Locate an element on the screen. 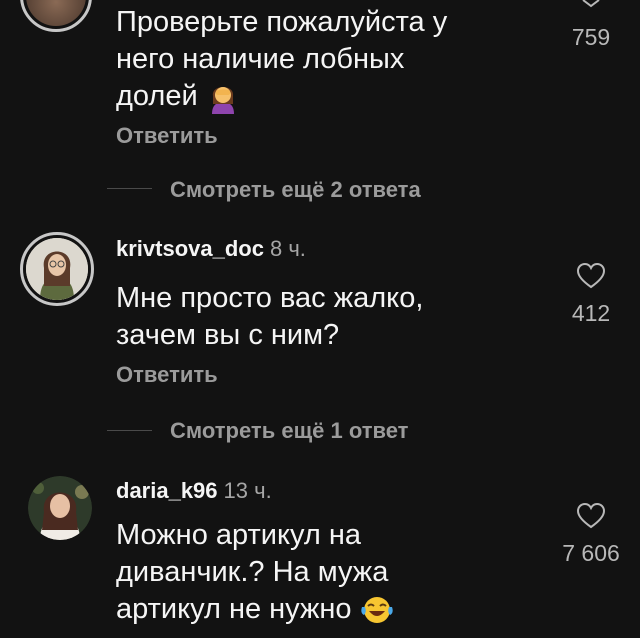 Image resolution: width=640 pixels, height=638 pixels. username: krivtsova_doc is located at coordinates (190, 248).